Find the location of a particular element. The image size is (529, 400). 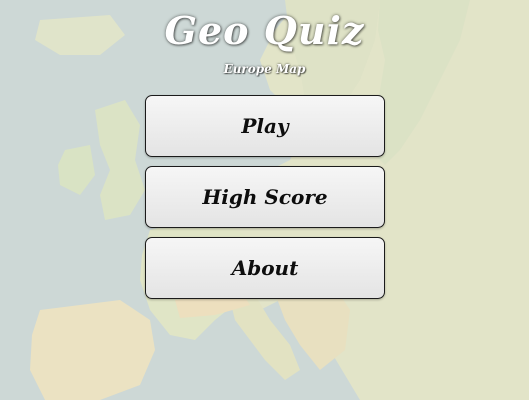

high-score-button: High Score is located at coordinates (265, 197).